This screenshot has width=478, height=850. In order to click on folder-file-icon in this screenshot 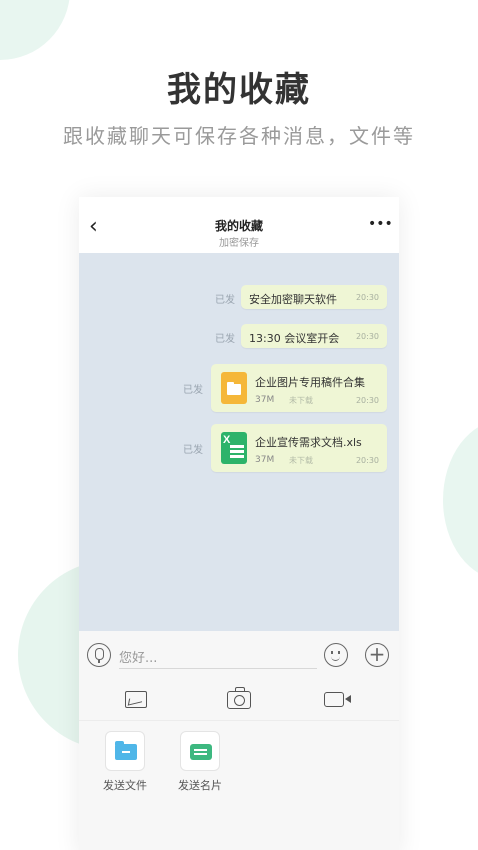, I will do `click(234, 388)`.